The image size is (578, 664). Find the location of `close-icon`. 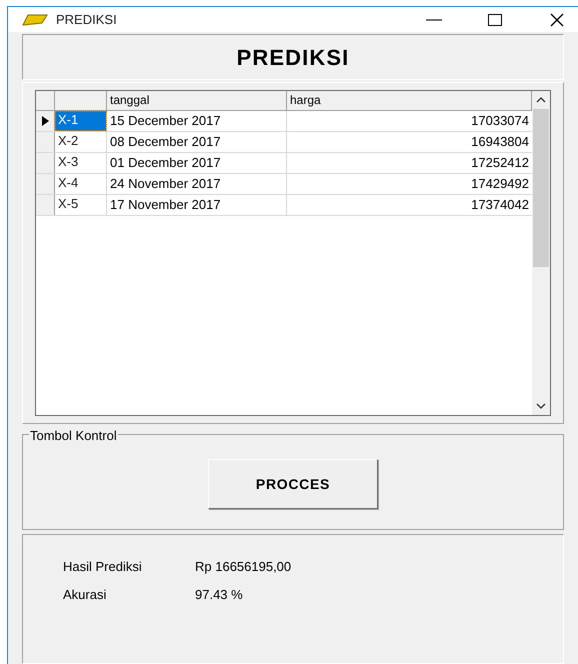

close-icon is located at coordinates (557, 20).